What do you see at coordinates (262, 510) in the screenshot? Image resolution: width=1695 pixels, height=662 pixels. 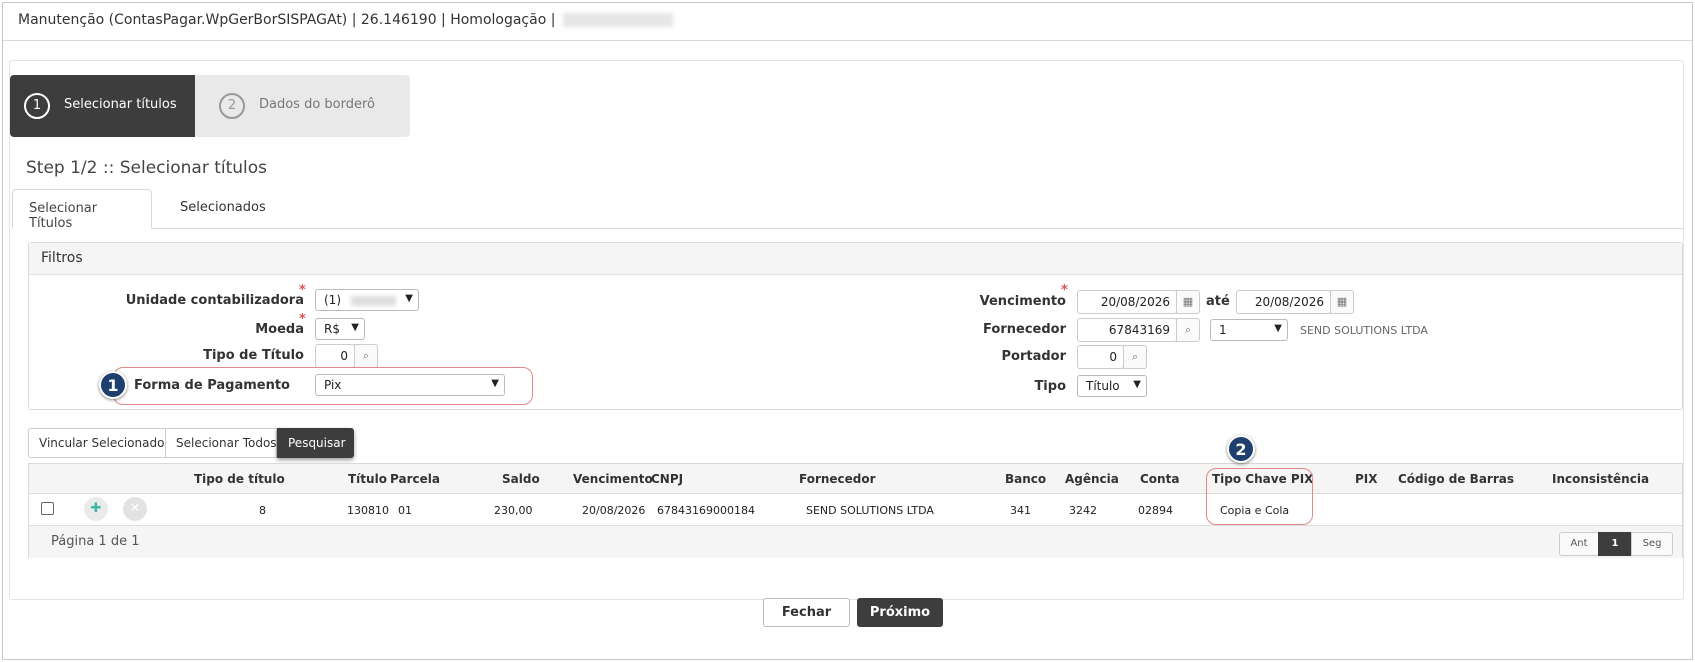 I see `cell-tipo-titulo: 8` at bounding box center [262, 510].